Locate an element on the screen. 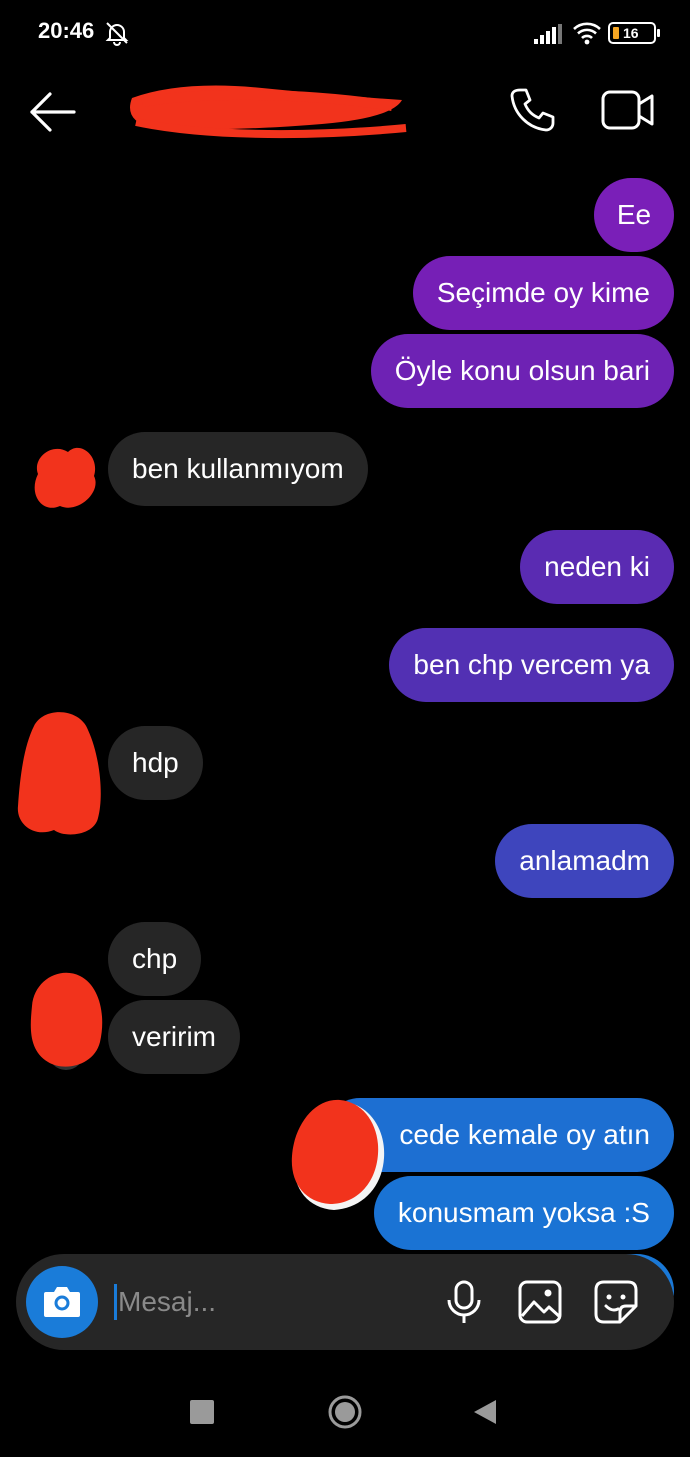 The image size is (690, 1457). message-composer is located at coordinates (345, 1302).